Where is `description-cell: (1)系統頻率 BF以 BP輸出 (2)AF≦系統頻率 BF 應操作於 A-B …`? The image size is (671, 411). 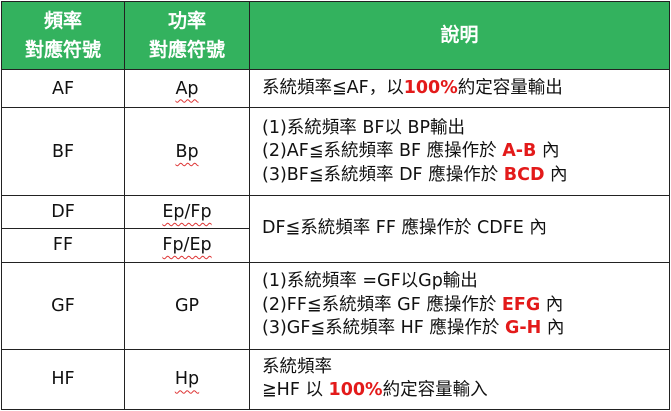
description-cell: (1)系統頻率 BF以 BP輸出 (2)AF≦系統頻率 BF 應操作於 A-B … is located at coordinates (459, 152).